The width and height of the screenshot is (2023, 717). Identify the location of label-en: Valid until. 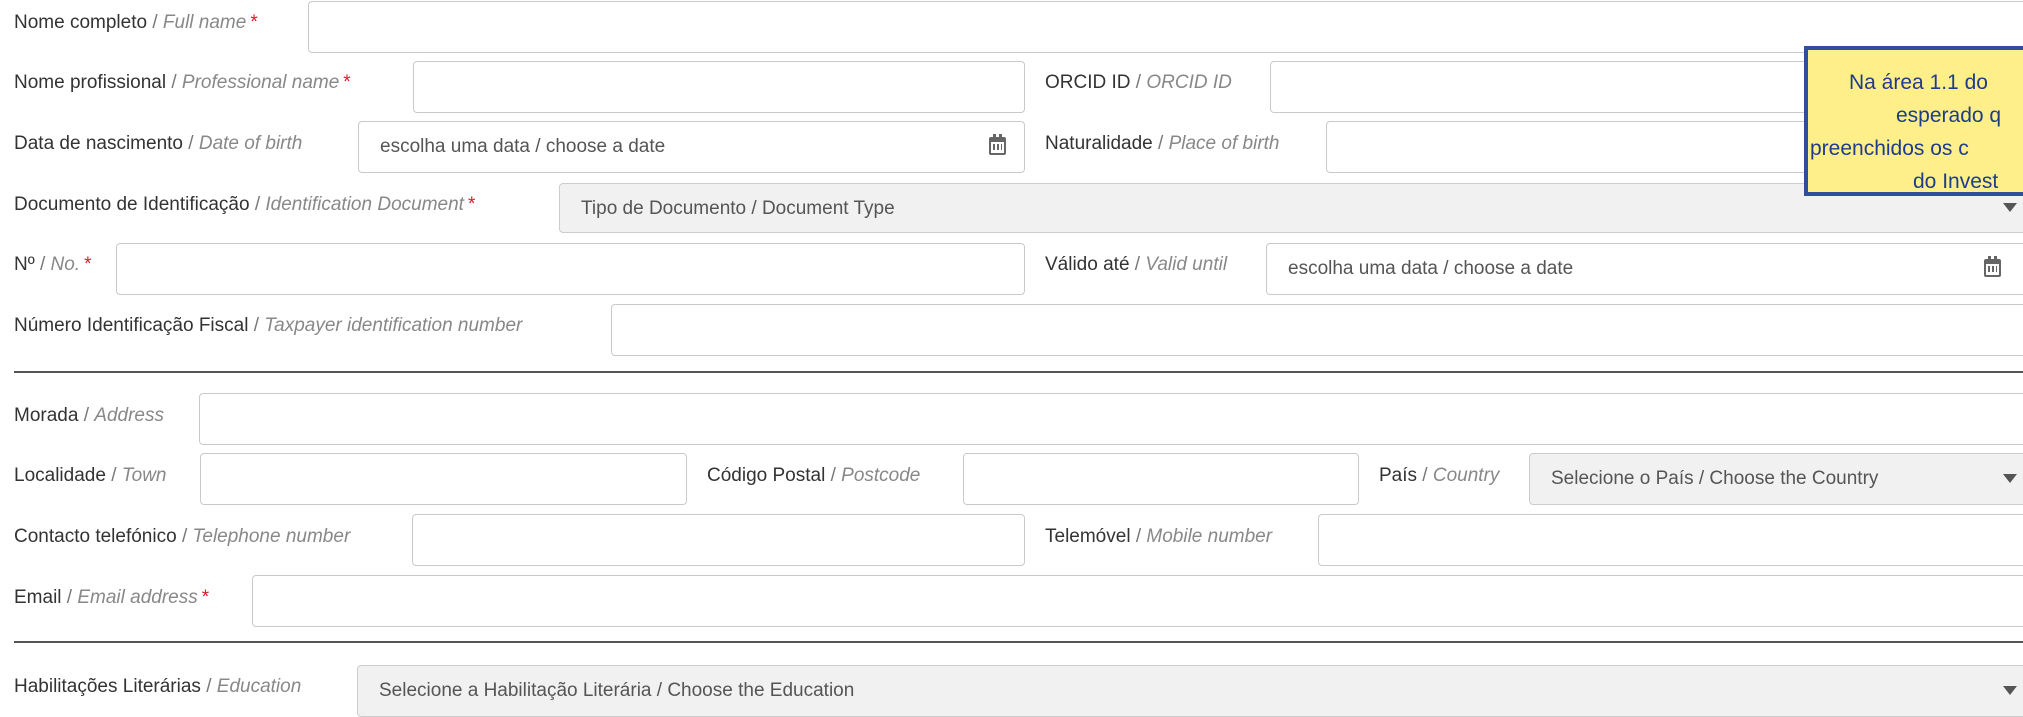
(1186, 264).